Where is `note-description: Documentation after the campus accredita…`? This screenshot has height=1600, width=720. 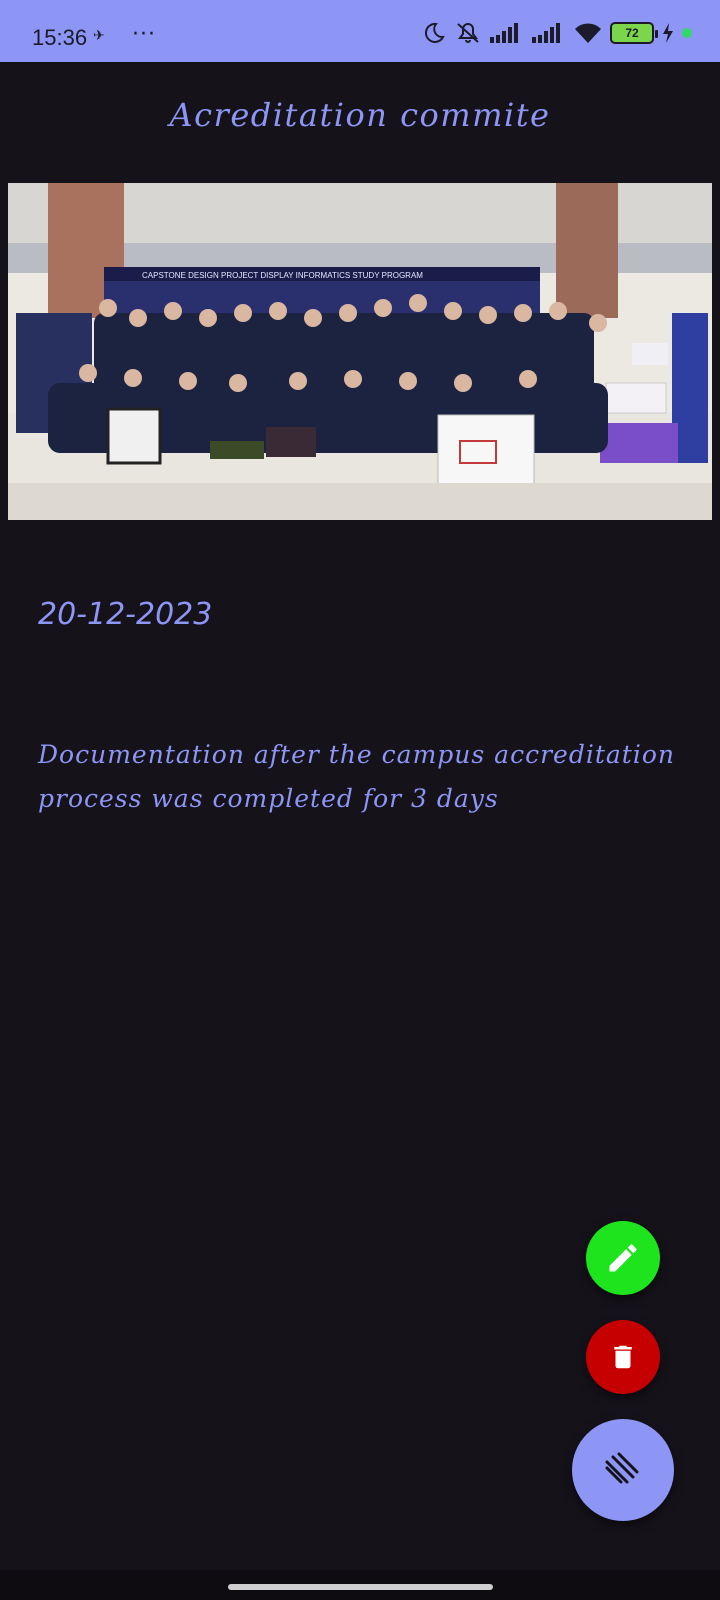 note-description: Documentation after the campus accredita… is located at coordinates (356, 776).